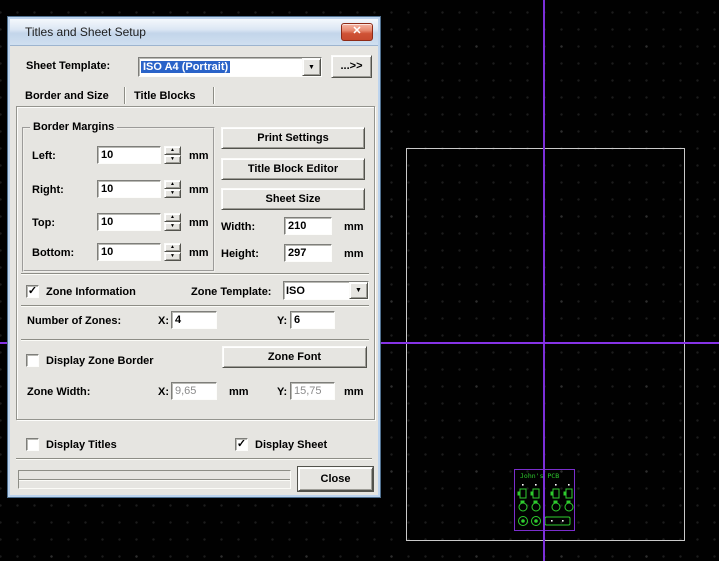 This screenshot has height=561, width=719. What do you see at coordinates (351, 66) in the screenshot?
I see `template-more-button: ...>>` at bounding box center [351, 66].